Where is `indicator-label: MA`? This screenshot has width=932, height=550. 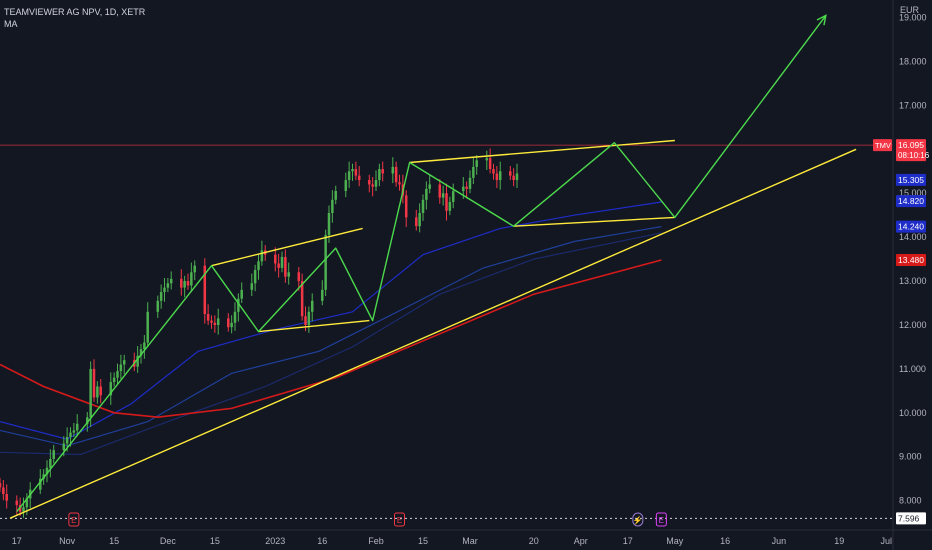
indicator-label: MA is located at coordinates (74, 24).